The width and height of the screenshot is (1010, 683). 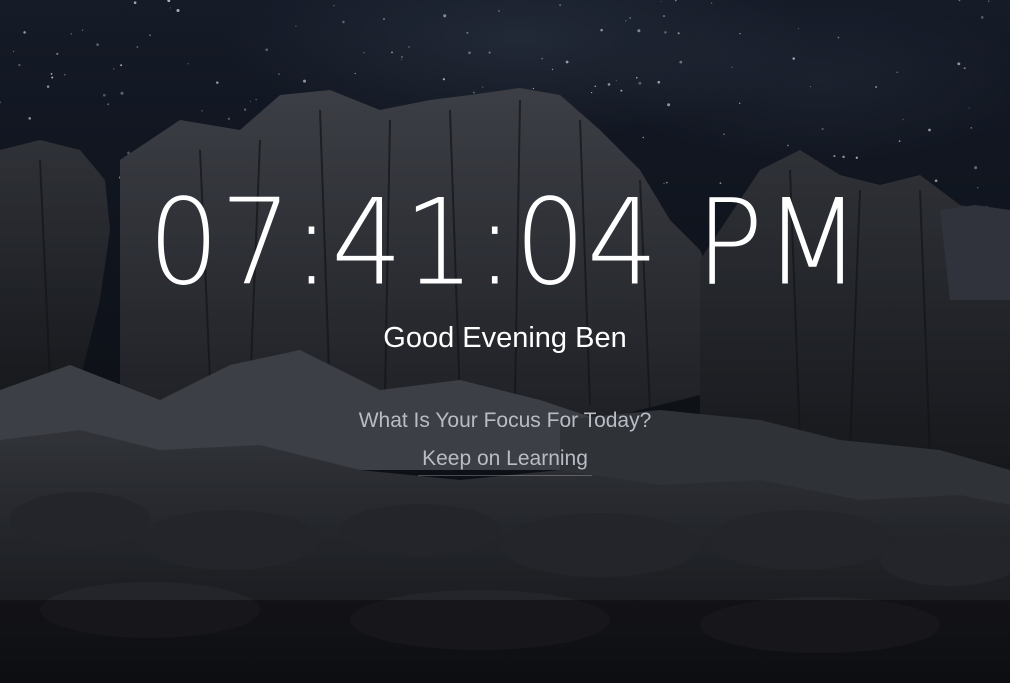 I want to click on focus-answer-container: Keep on Learning, so click(x=505, y=459).